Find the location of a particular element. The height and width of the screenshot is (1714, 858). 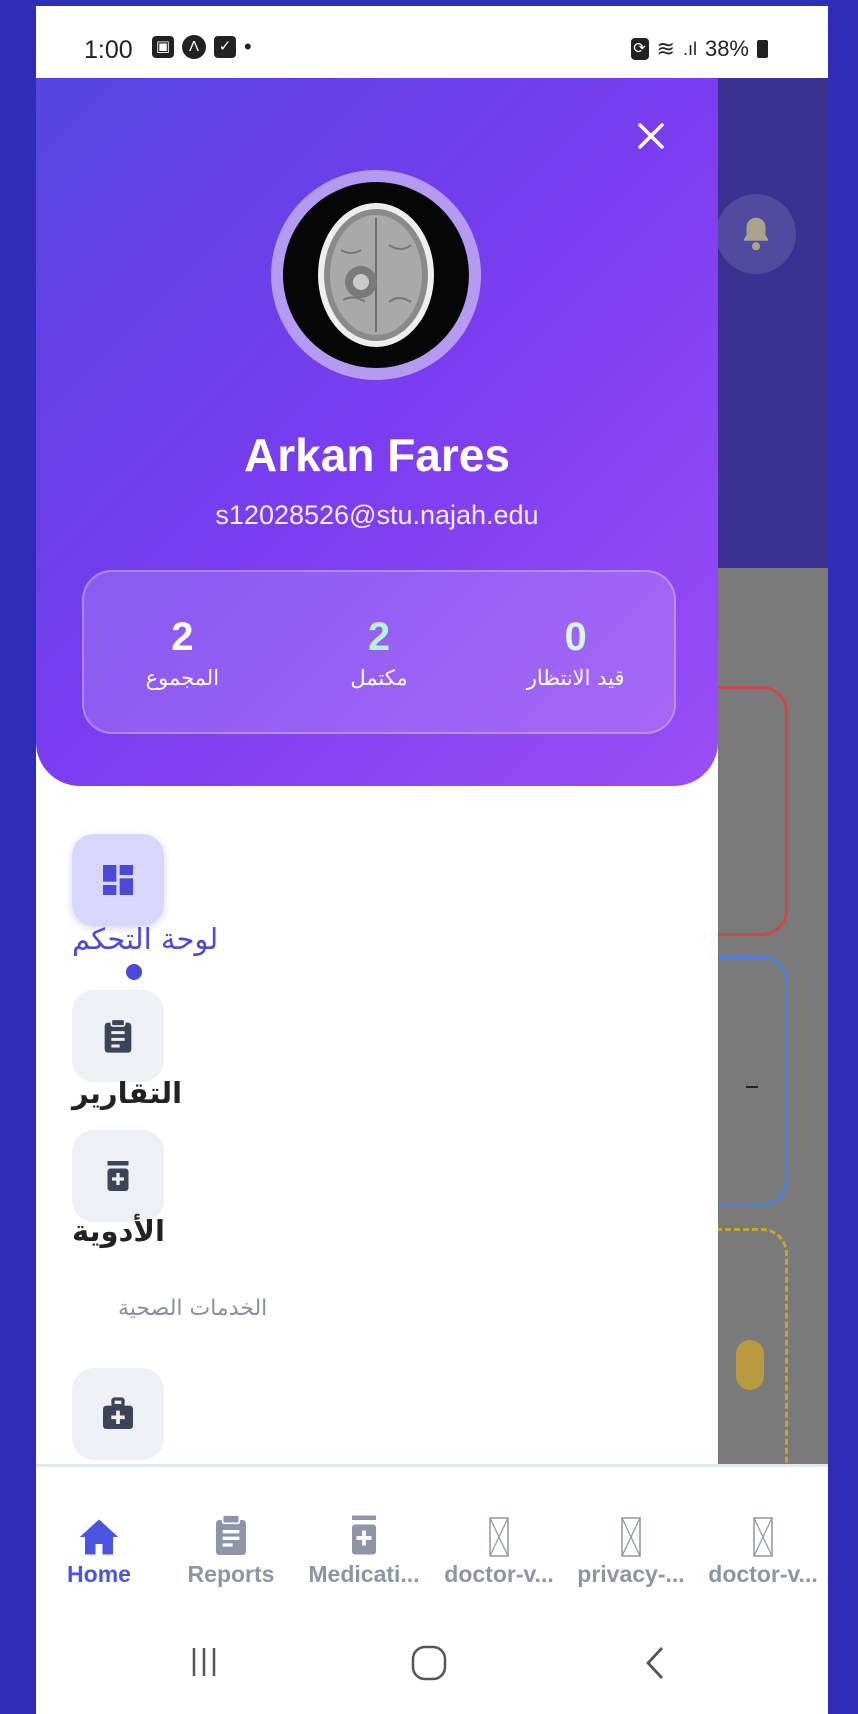

status-system-icons: ⟳ ≋ .ıl 38% is located at coordinates (699, 49).